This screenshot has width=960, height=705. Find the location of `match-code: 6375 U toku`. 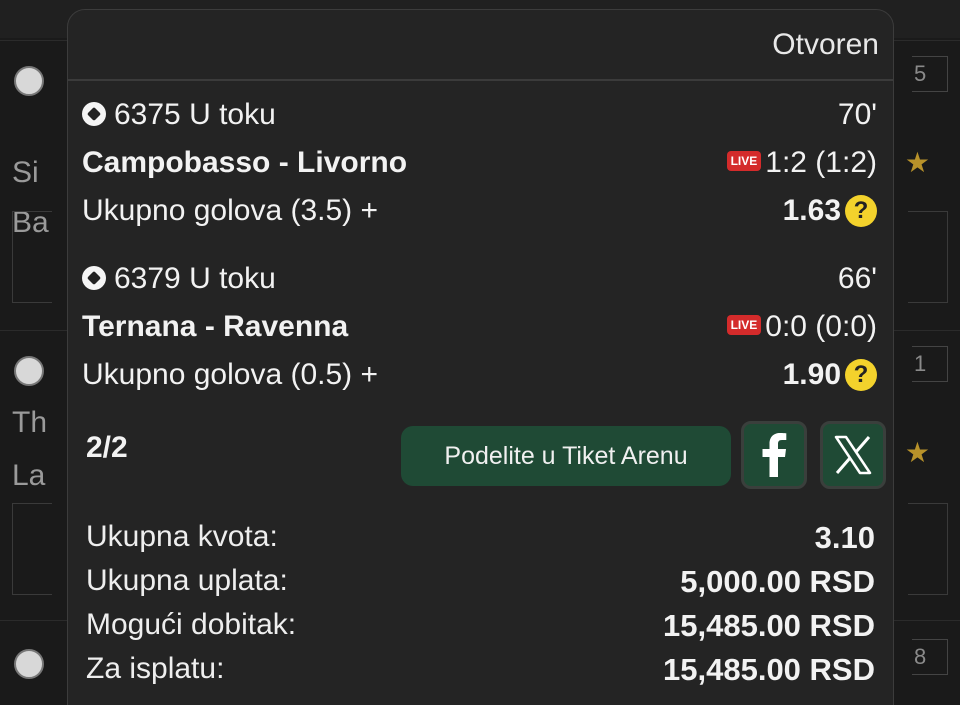

match-code: 6375 U toku is located at coordinates (179, 115).